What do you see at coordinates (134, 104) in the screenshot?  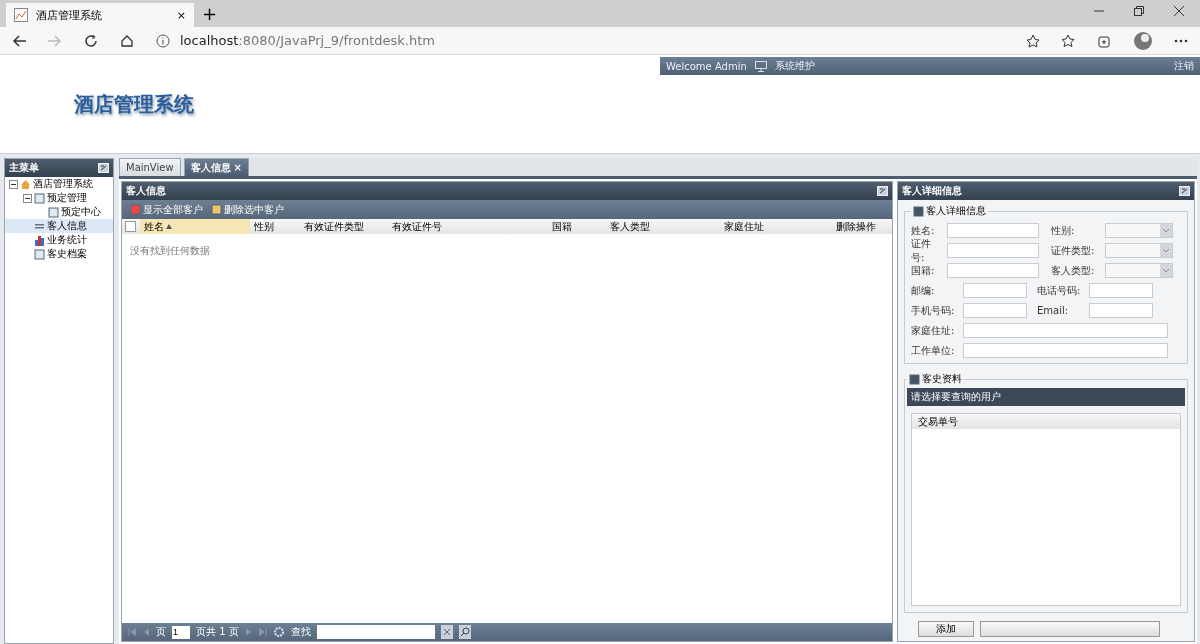 I see `app-title: 酒店管理系统` at bounding box center [134, 104].